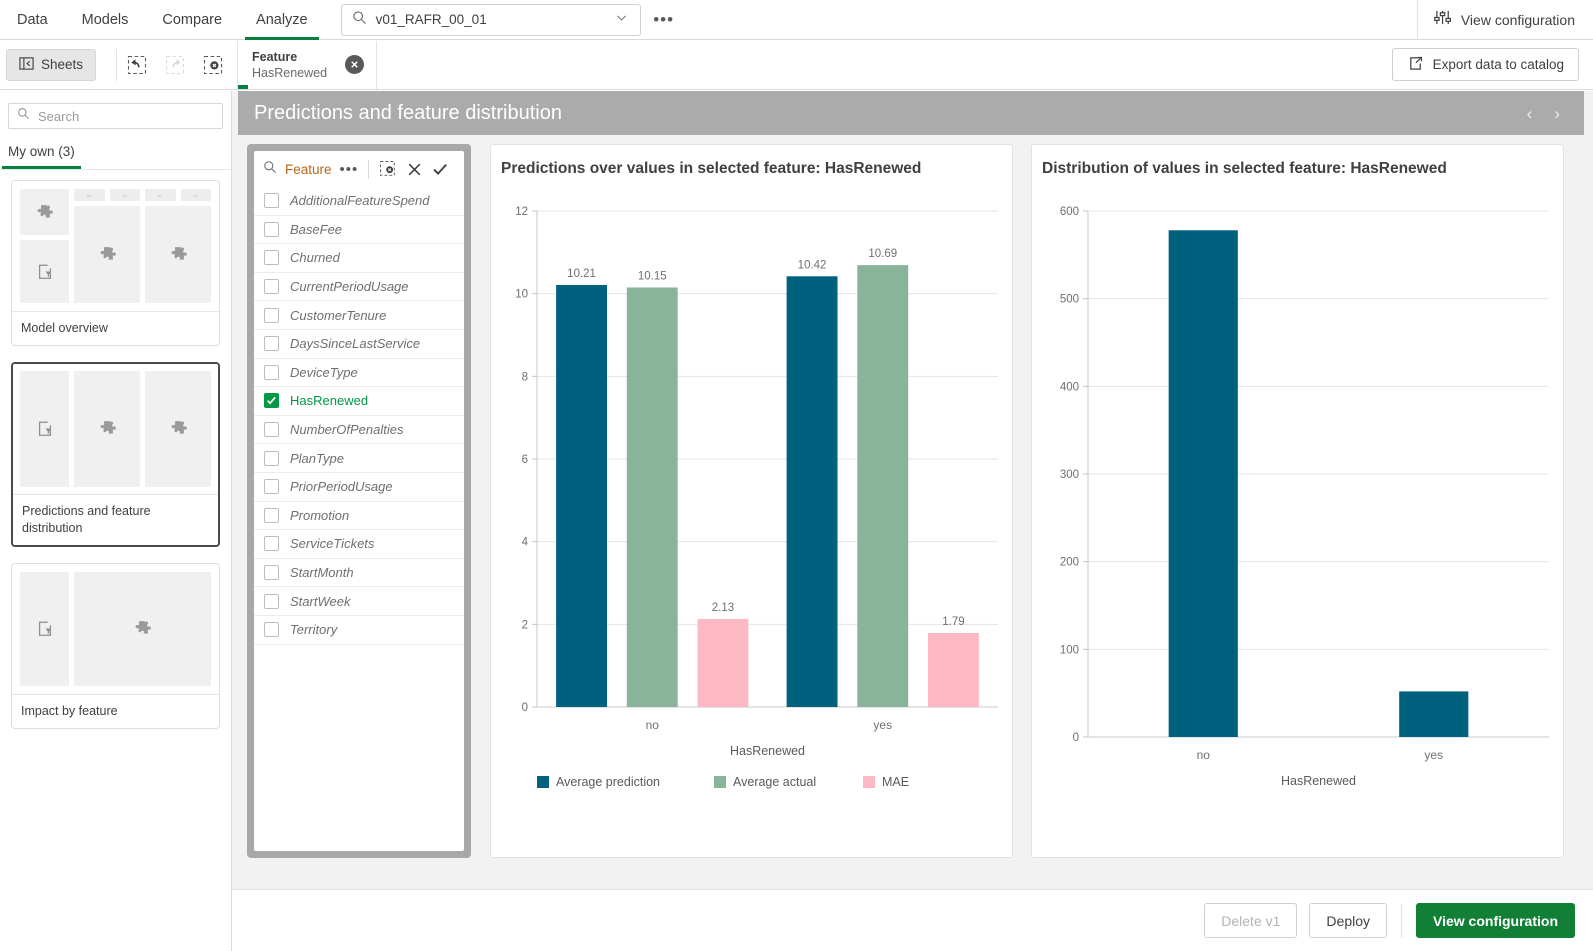  What do you see at coordinates (359, 487) in the screenshot?
I see `feature-list-item: PriorPeriodUsage` at bounding box center [359, 487].